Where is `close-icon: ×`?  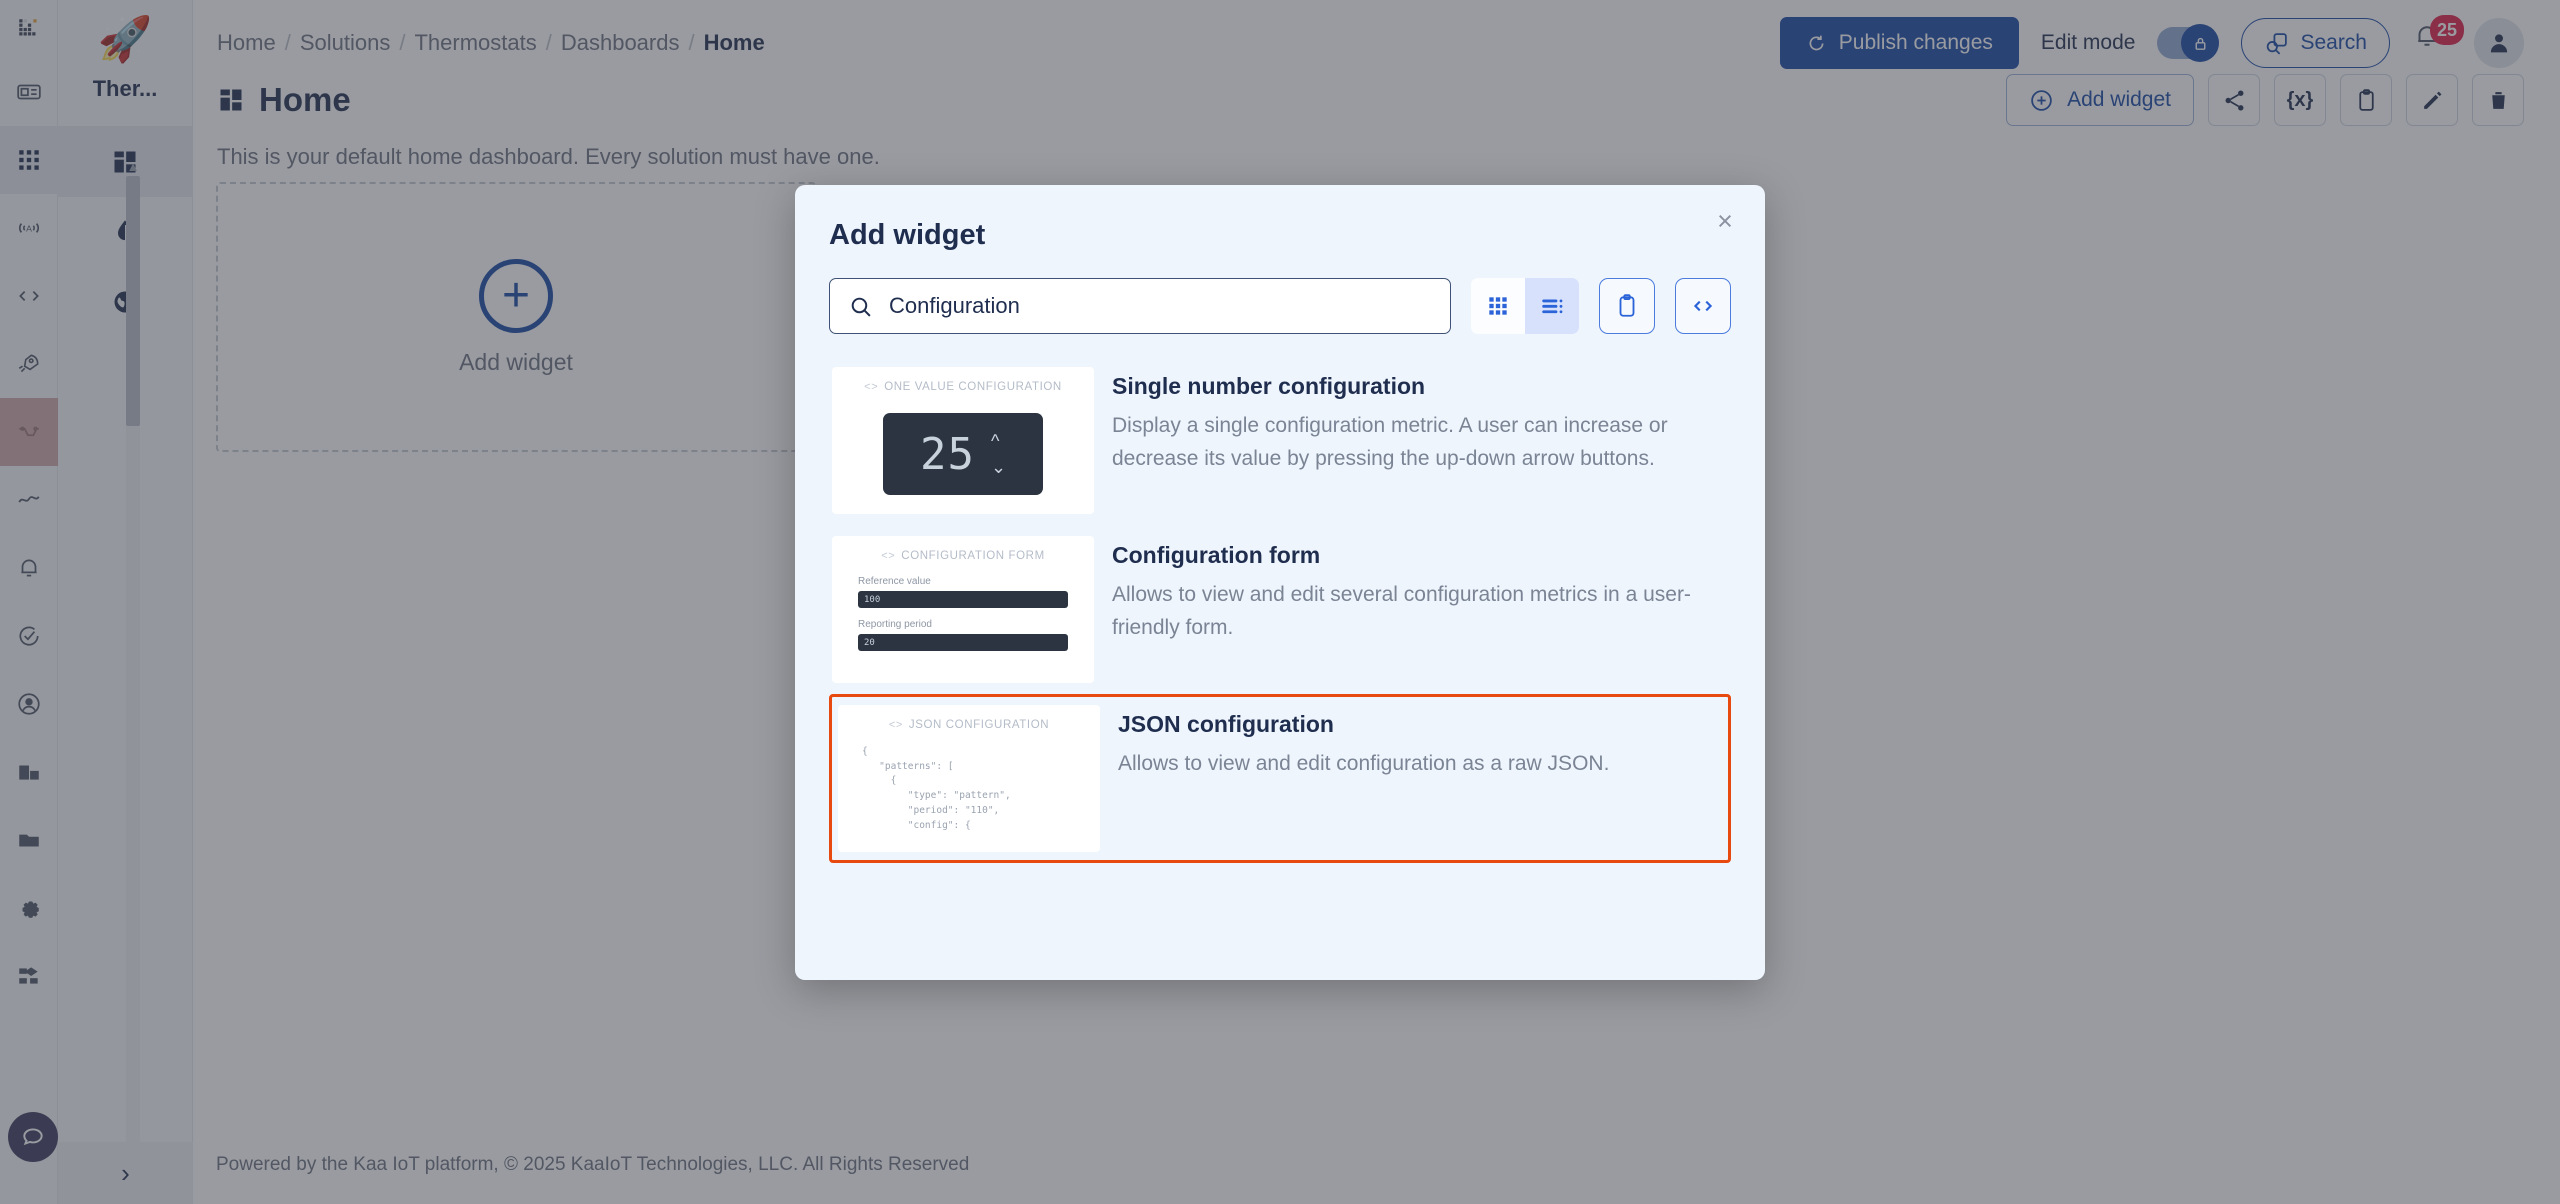 close-icon: × is located at coordinates (1725, 221).